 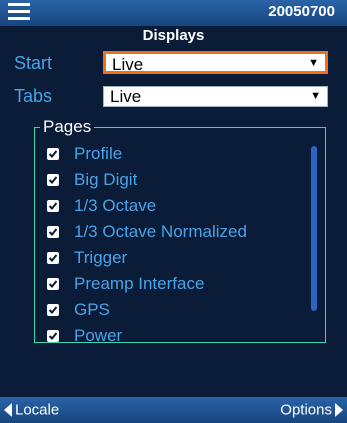 I want to click on page-item-label: Big Digit, so click(x=106, y=179).